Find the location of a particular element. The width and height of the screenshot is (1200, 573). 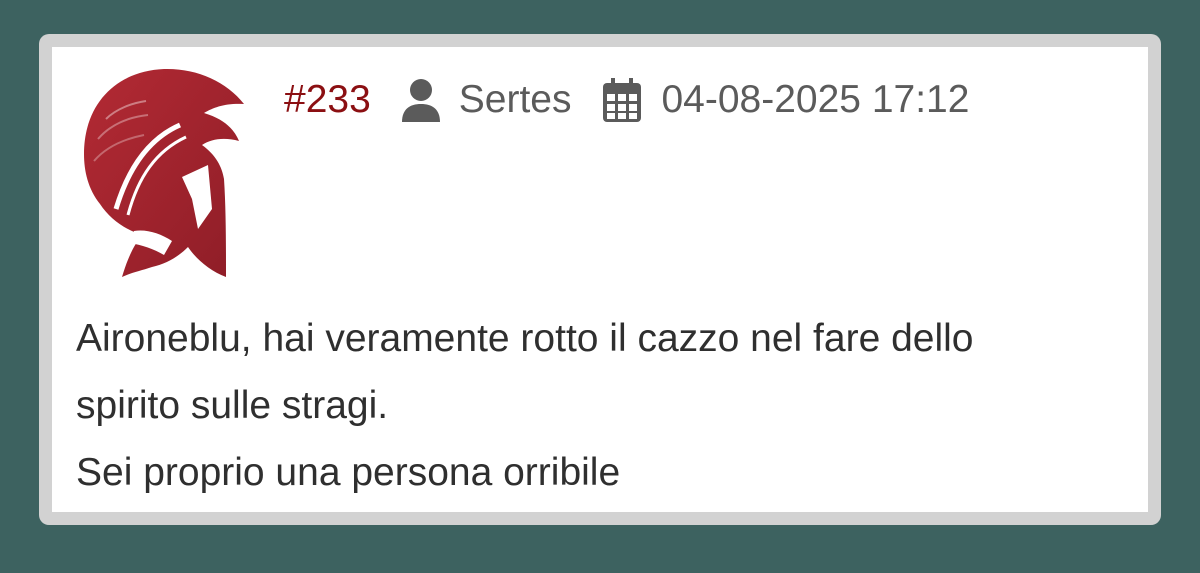

author-name: Sertes is located at coordinates (515, 100).